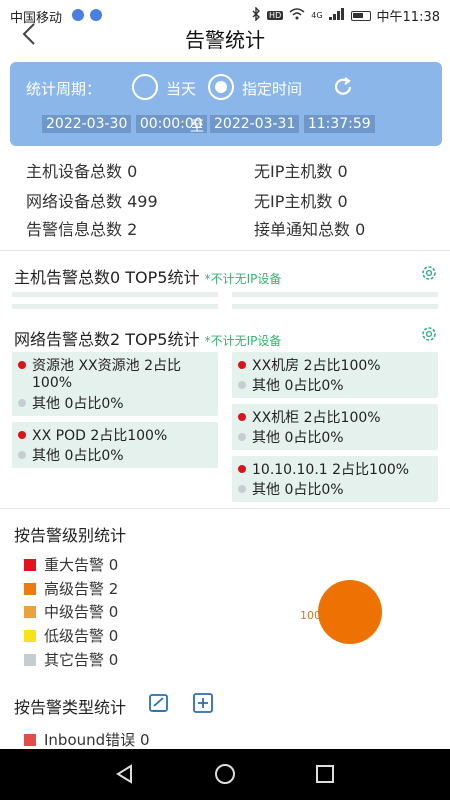  Describe the element at coordinates (256, 15) in the screenshot. I see `bluetooth-icon` at that location.